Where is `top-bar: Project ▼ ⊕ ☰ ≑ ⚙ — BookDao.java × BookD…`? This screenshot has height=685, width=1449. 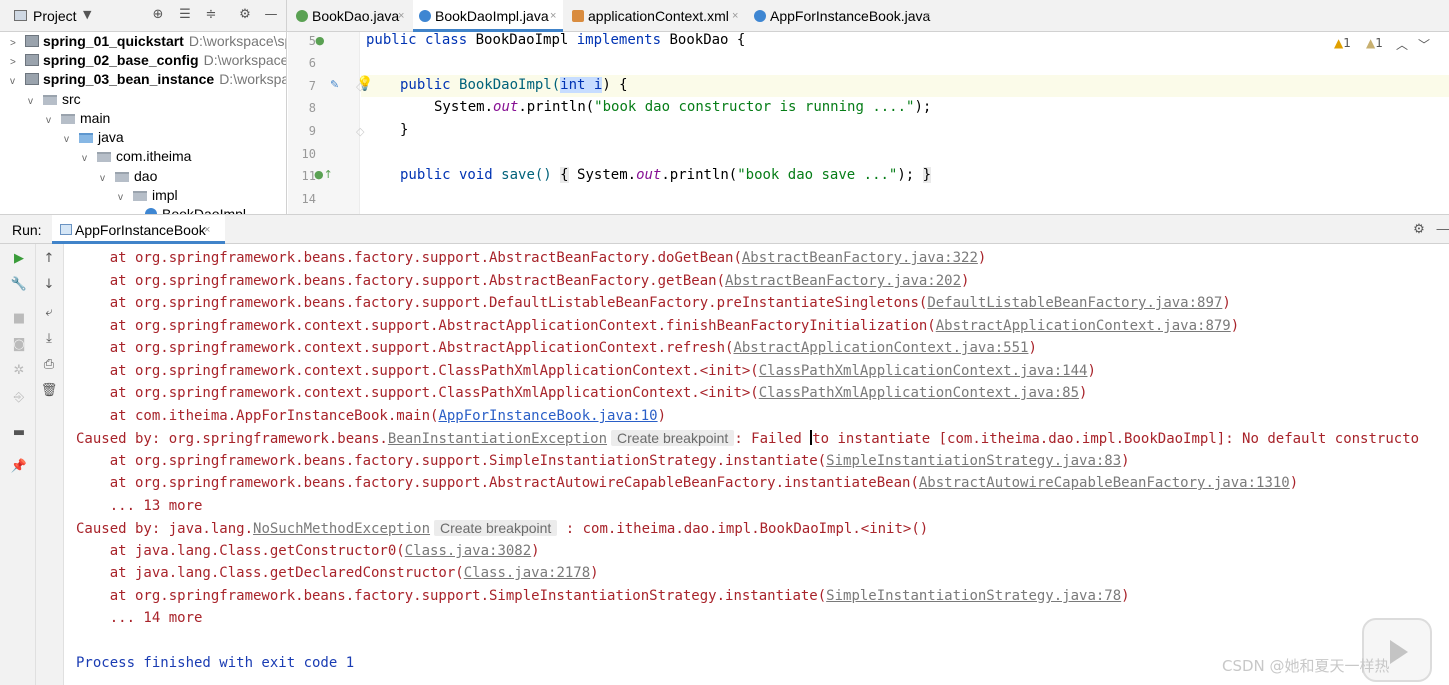
top-bar: Project ▼ ⊕ ☰ ≑ ⚙ — BookDao.java × BookD… is located at coordinates (724, 16).